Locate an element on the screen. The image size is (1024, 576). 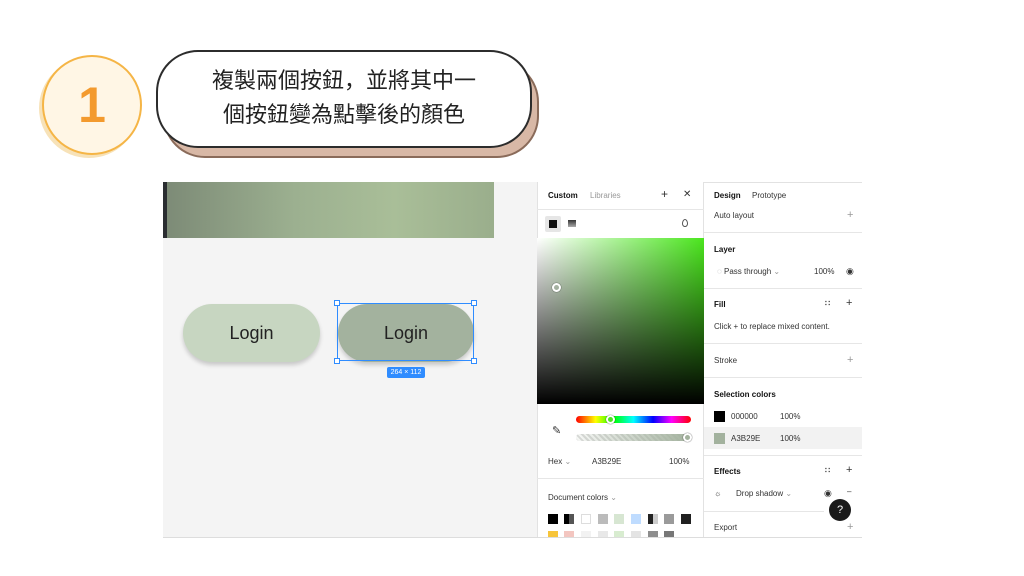
instruction-line-2: 個按鈕變為點擊後的顏色 is located at coordinates (343, 115).